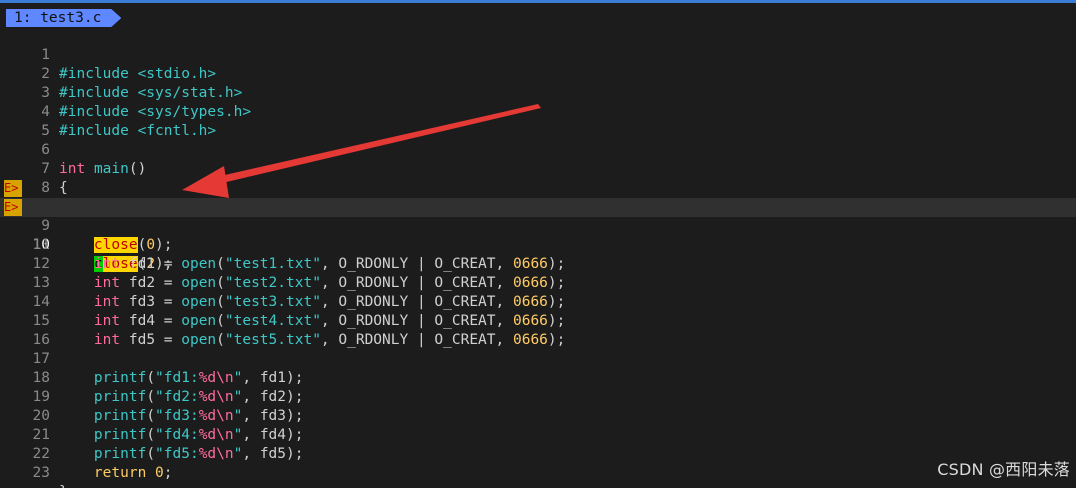  I want to click on code-line: 7 {, so click(538, 168).